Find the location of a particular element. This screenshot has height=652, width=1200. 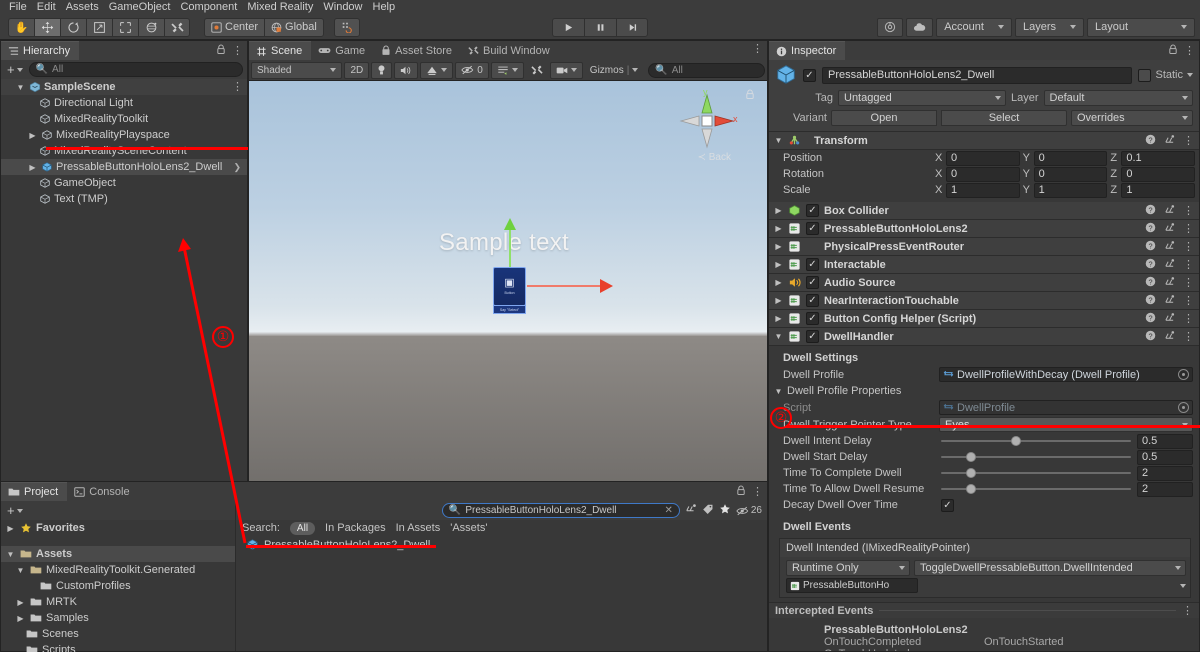

scene-visibility-button is located at coordinates (507, 70).